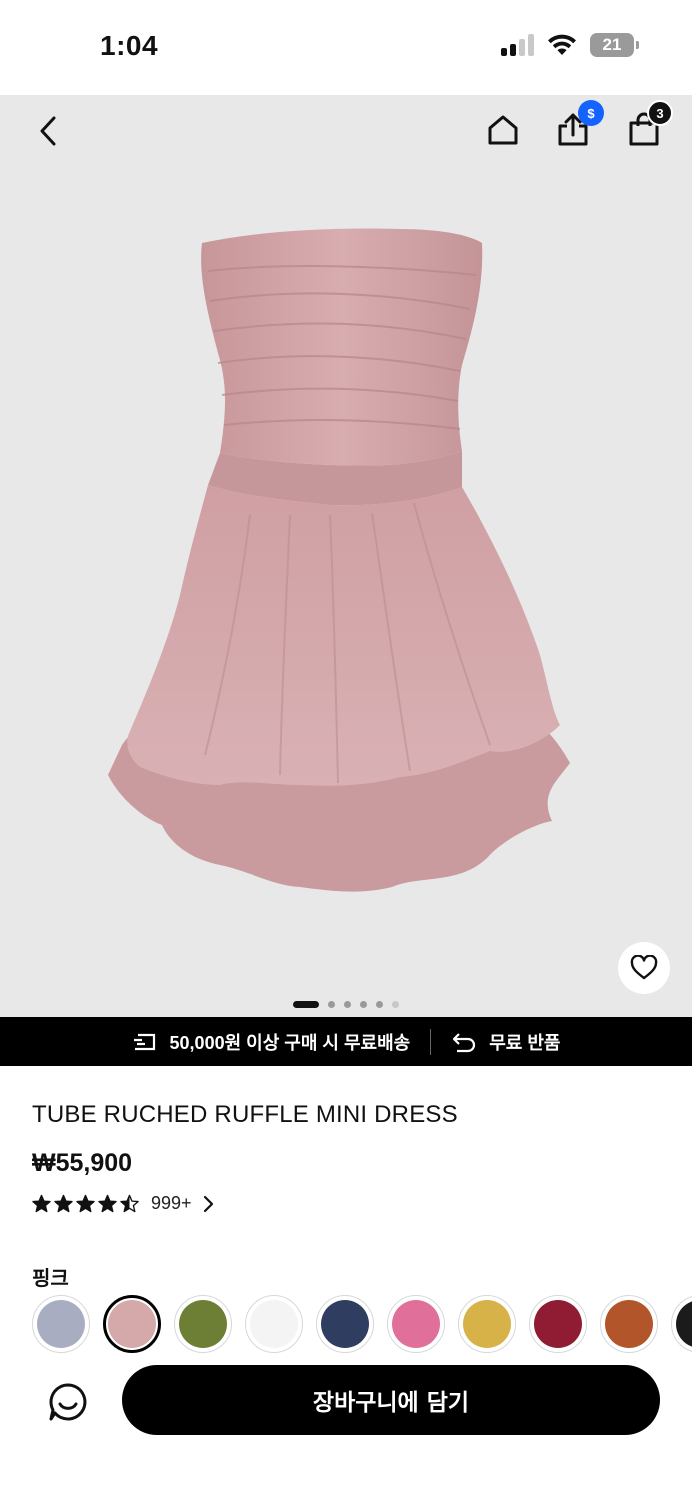  Describe the element at coordinates (431, 1041) in the screenshot. I see `banner-divider` at that location.